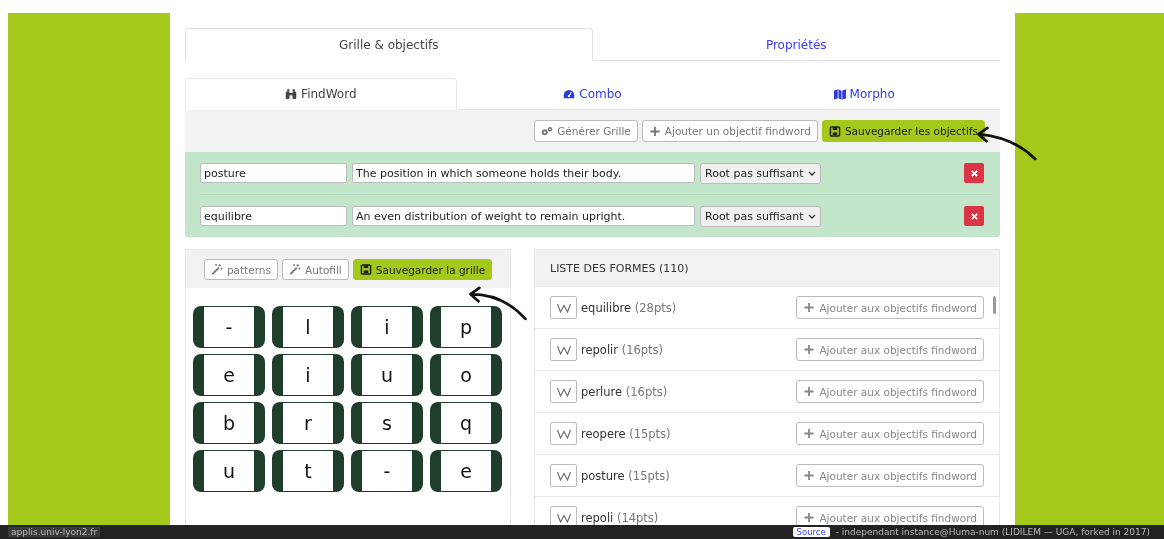 This screenshot has width=1164, height=539. What do you see at coordinates (240, 269) in the screenshot?
I see `tool-button: patterns` at bounding box center [240, 269].